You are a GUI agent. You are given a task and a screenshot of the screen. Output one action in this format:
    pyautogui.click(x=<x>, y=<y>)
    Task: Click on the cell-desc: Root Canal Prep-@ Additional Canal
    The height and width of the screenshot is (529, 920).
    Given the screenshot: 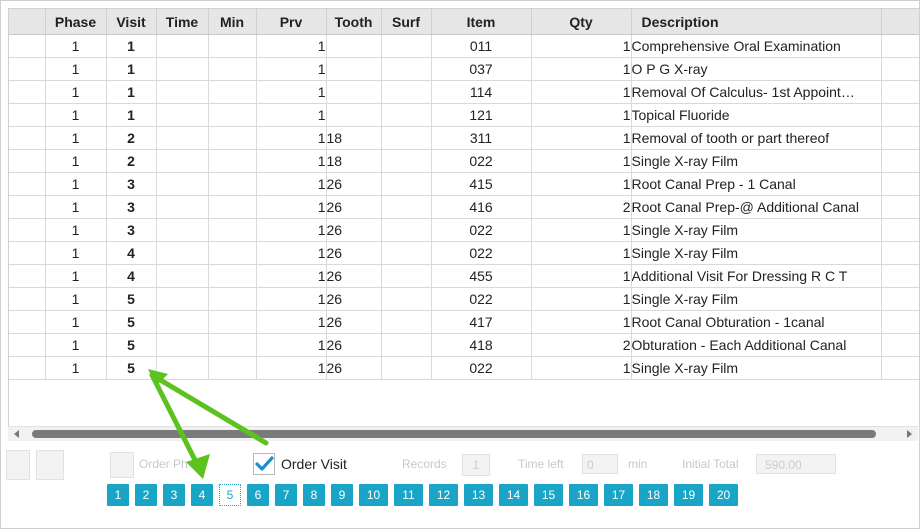 What is the action you would take?
    pyautogui.click(x=756, y=207)
    